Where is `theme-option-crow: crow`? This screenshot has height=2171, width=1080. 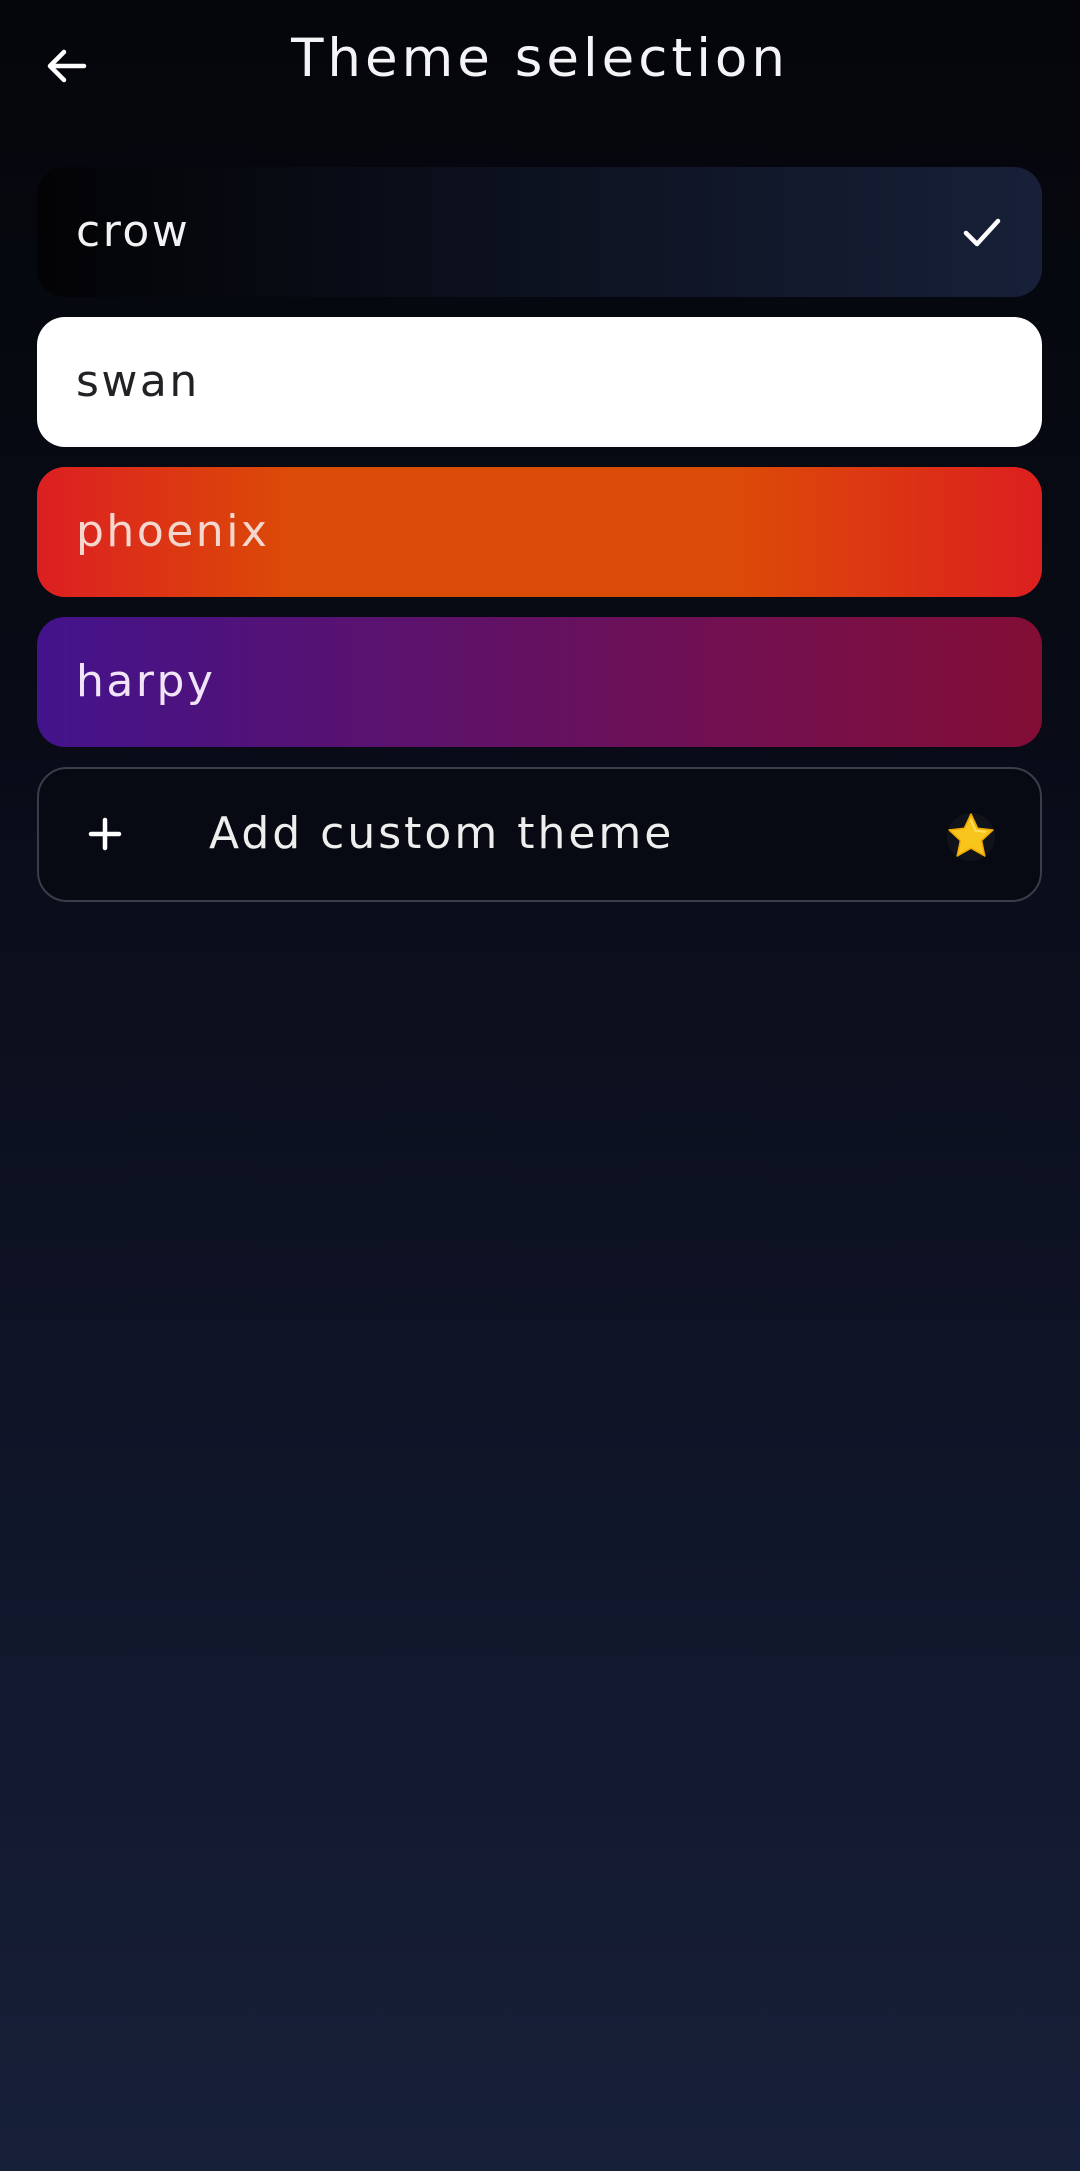
theme-option-crow: crow is located at coordinates (539, 232).